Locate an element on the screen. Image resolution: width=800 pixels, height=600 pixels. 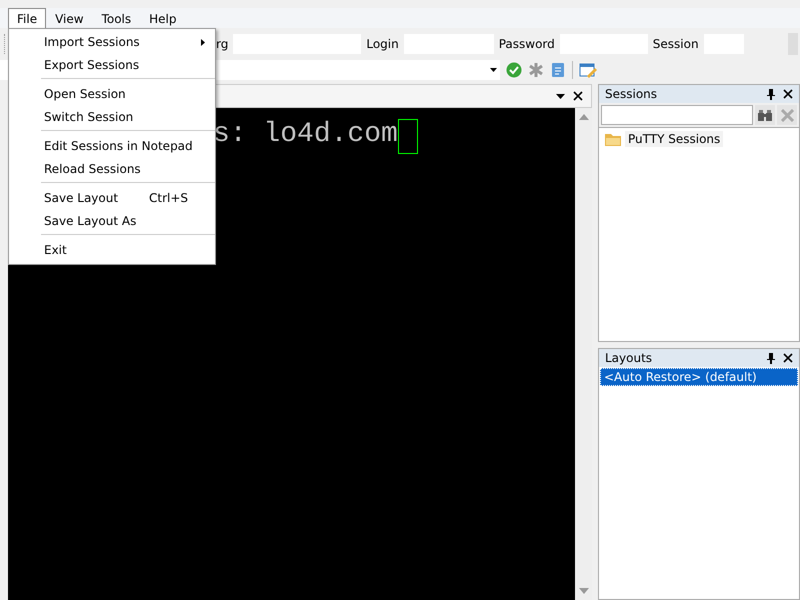
menu-item: Tools is located at coordinates (116, 18).